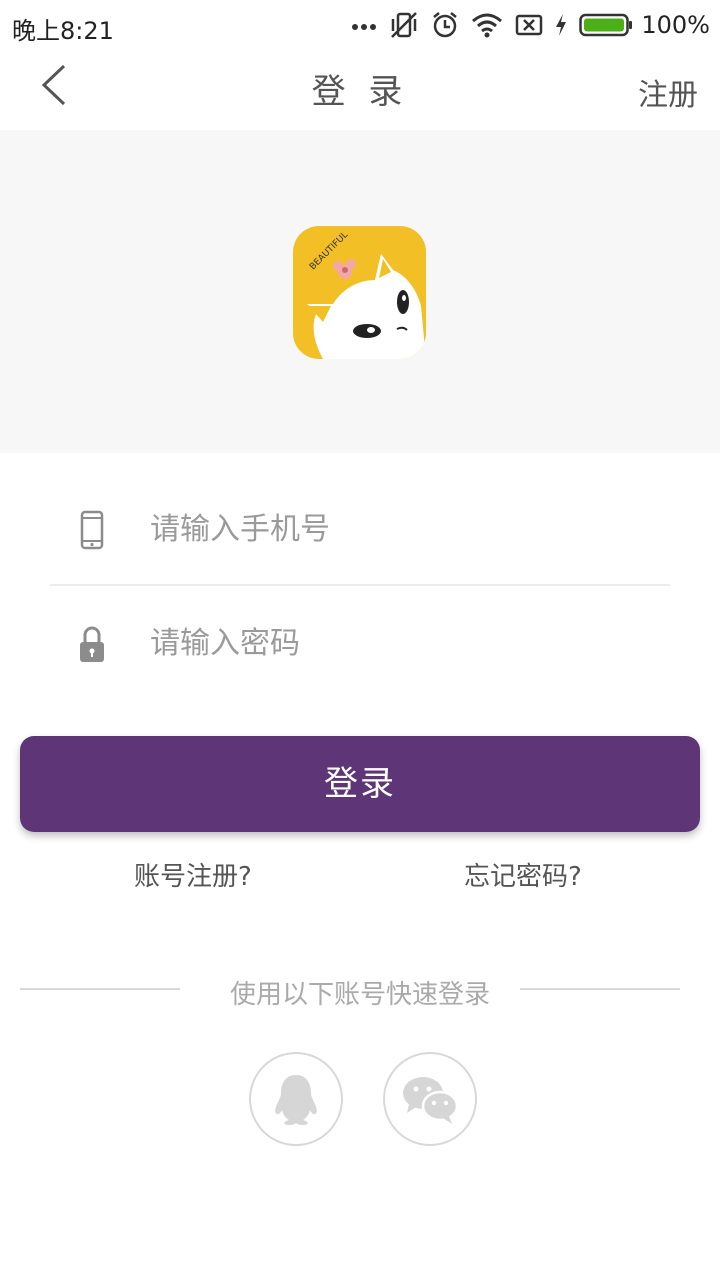 The height and width of the screenshot is (1280, 720). Describe the element at coordinates (445, 25) in the screenshot. I see `alarm-icon` at that location.